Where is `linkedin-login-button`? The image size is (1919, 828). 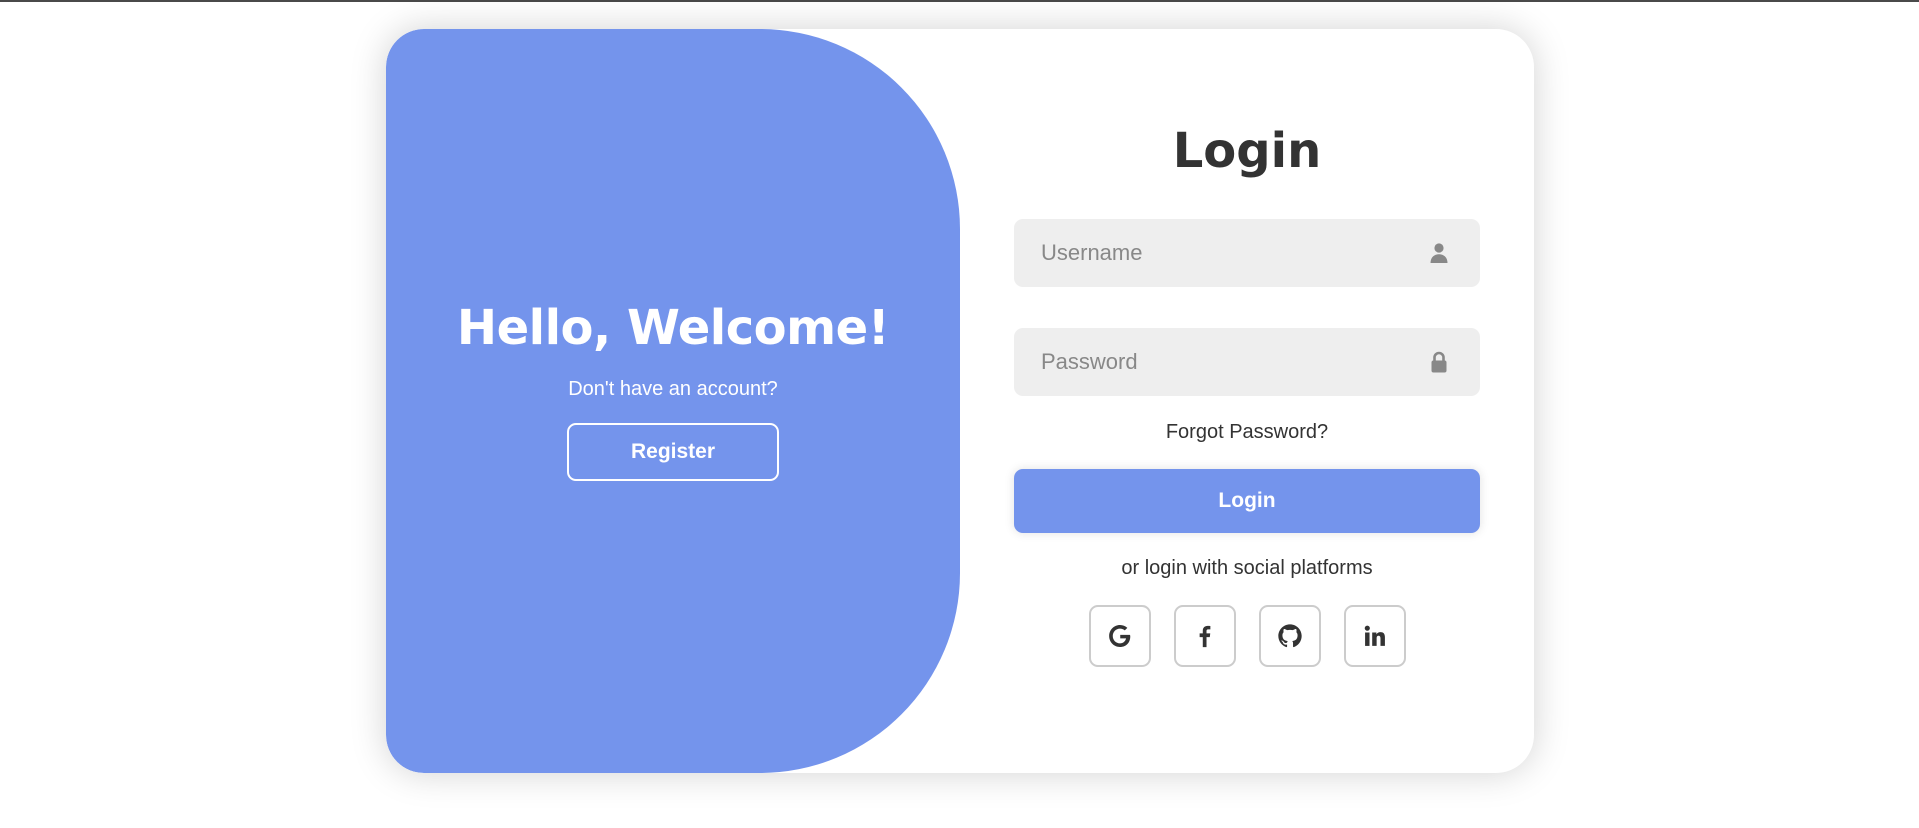 linkedin-login-button is located at coordinates (1375, 636).